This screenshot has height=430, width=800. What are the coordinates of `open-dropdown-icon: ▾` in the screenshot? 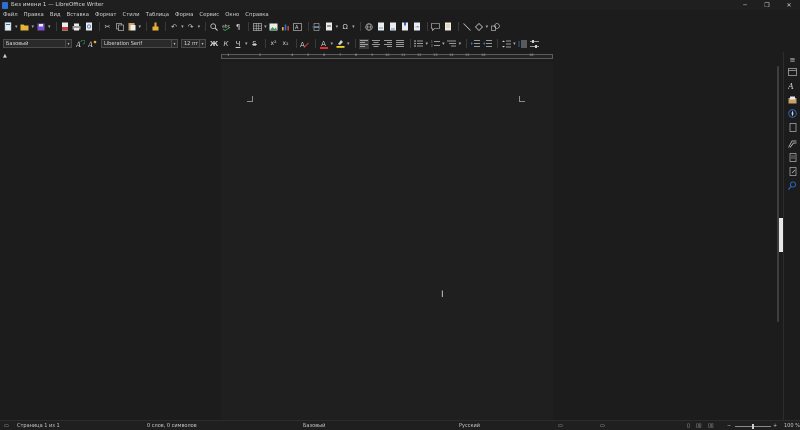 It's located at (33, 27).